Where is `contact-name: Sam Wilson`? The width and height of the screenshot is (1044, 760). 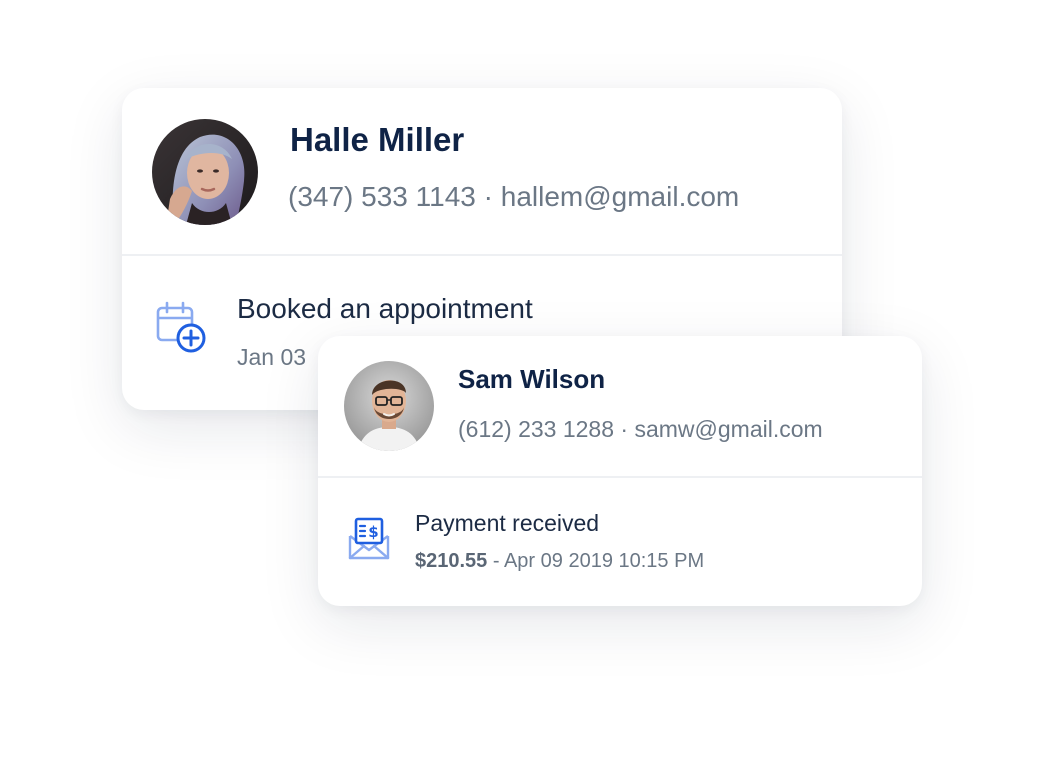 contact-name: Sam Wilson is located at coordinates (532, 379).